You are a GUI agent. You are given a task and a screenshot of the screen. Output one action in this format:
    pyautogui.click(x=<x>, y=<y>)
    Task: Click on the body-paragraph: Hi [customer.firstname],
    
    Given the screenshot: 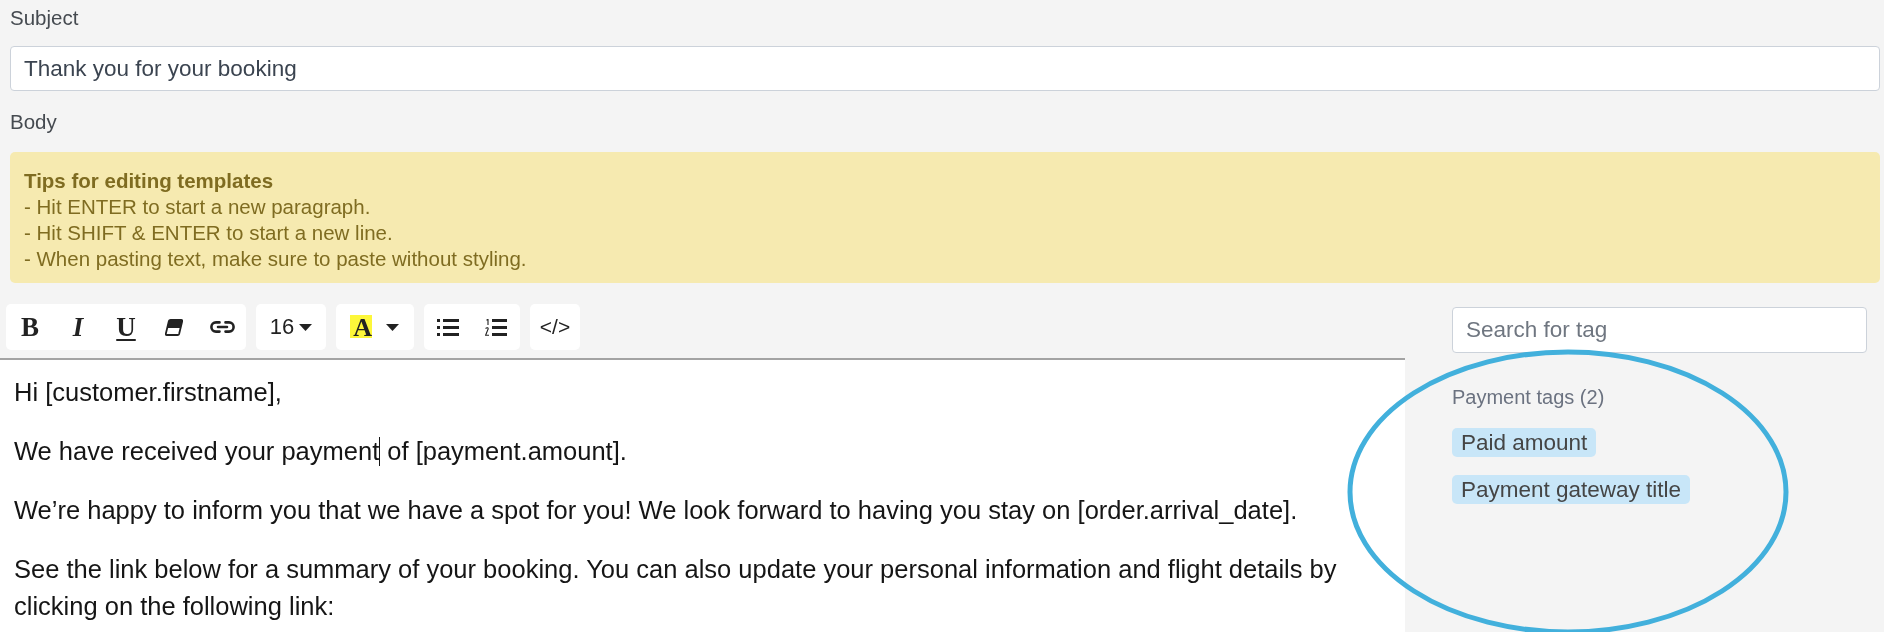 What is the action you would take?
    pyautogui.click(x=148, y=392)
    